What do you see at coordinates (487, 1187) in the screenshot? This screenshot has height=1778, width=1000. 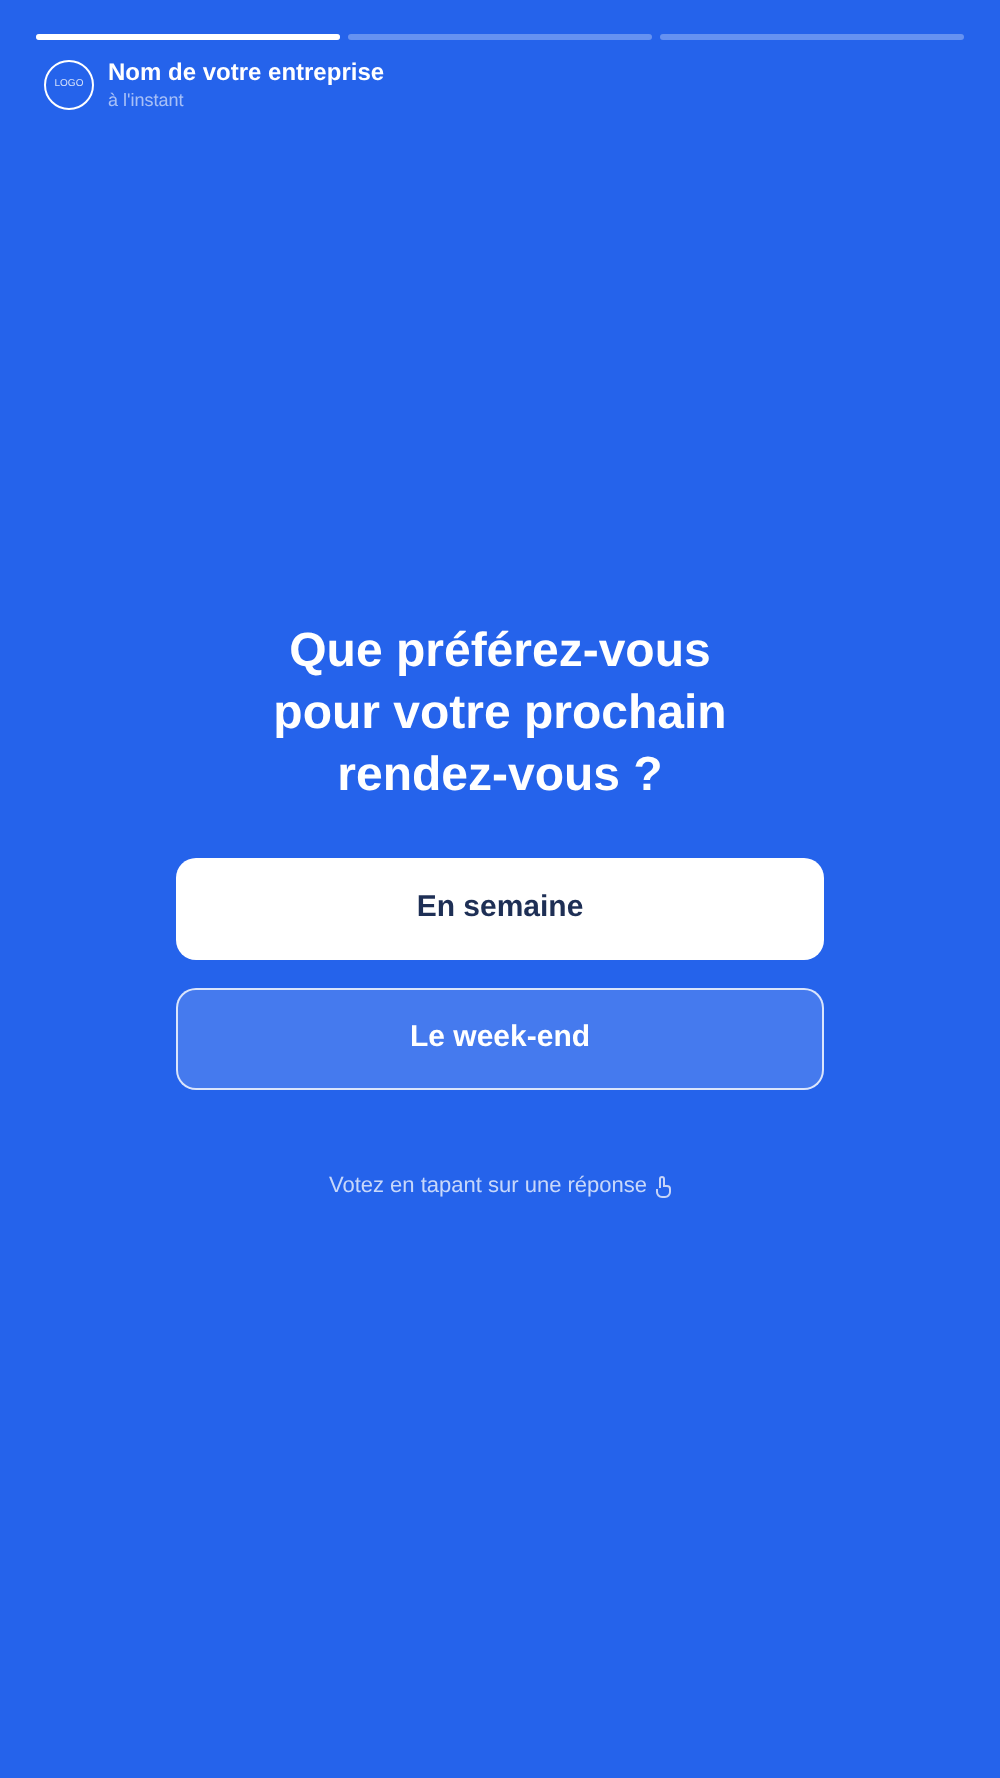 I see `hint-text: Votez en tapant sur une réponse` at bounding box center [487, 1187].